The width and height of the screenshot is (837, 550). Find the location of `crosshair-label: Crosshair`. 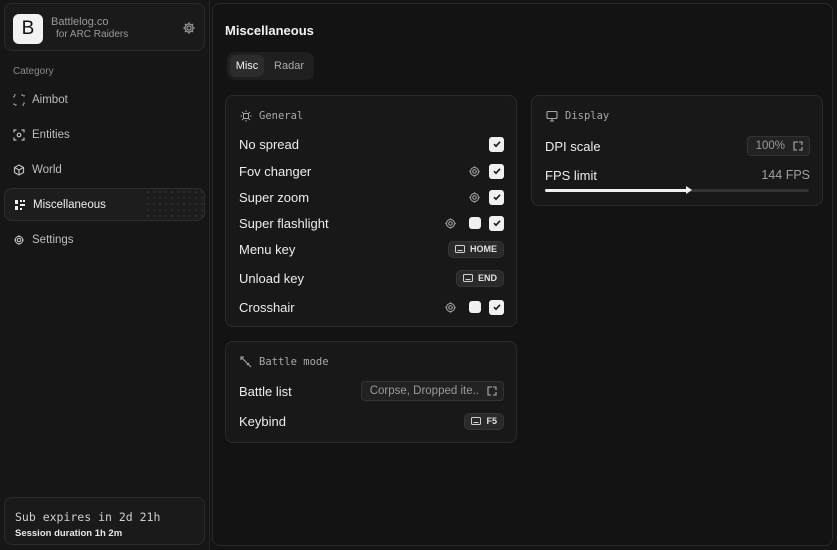

crosshair-label: Crosshair is located at coordinates (267, 307).